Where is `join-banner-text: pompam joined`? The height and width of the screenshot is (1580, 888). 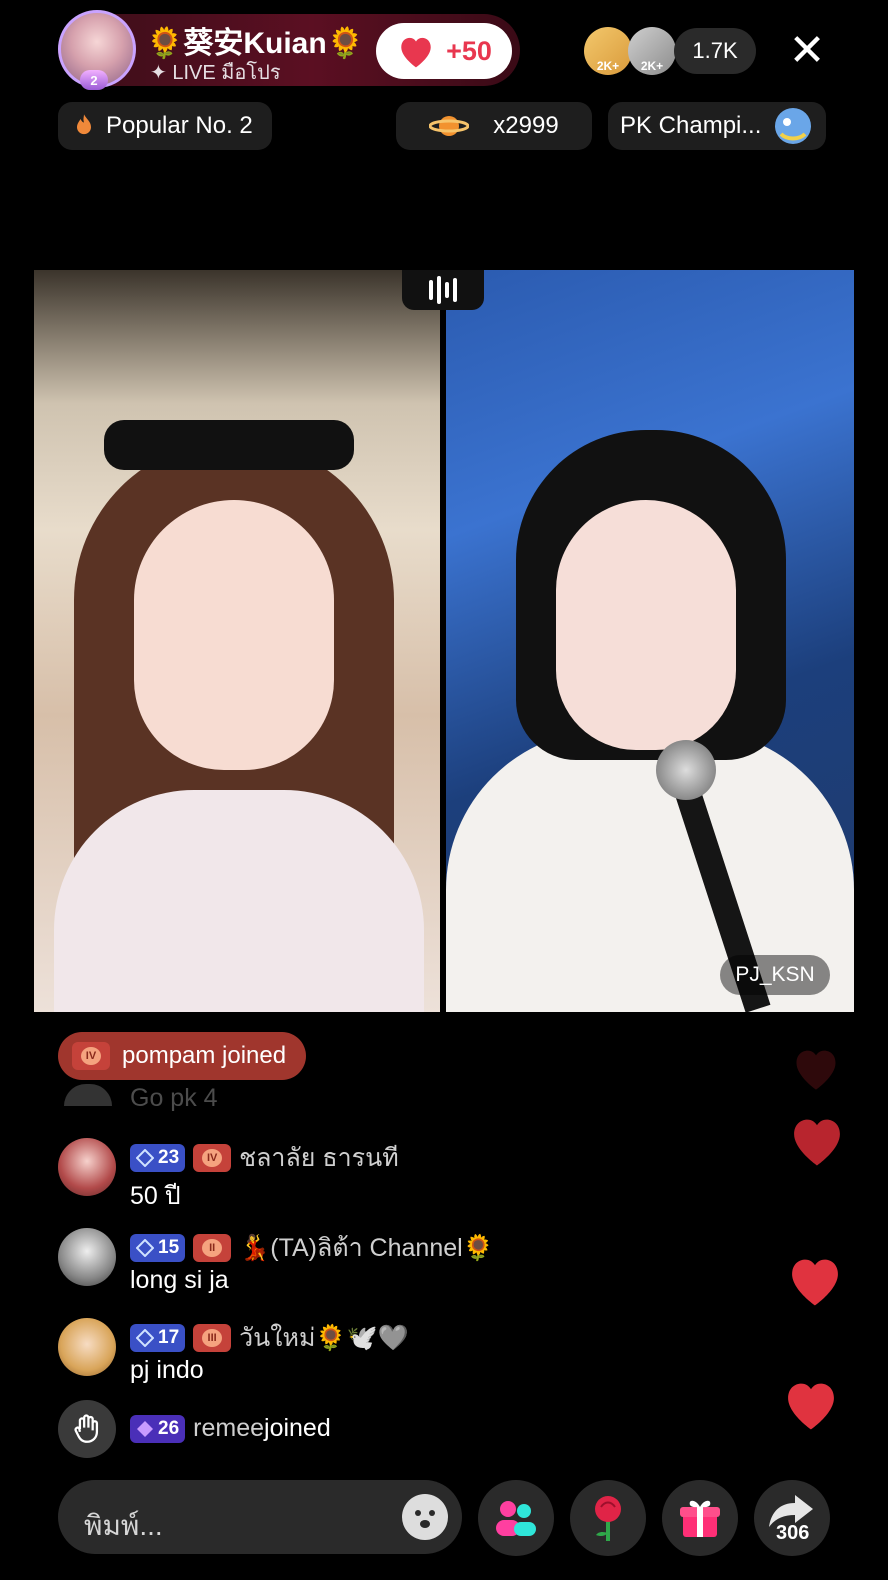 join-banner-text: pompam joined is located at coordinates (204, 1055).